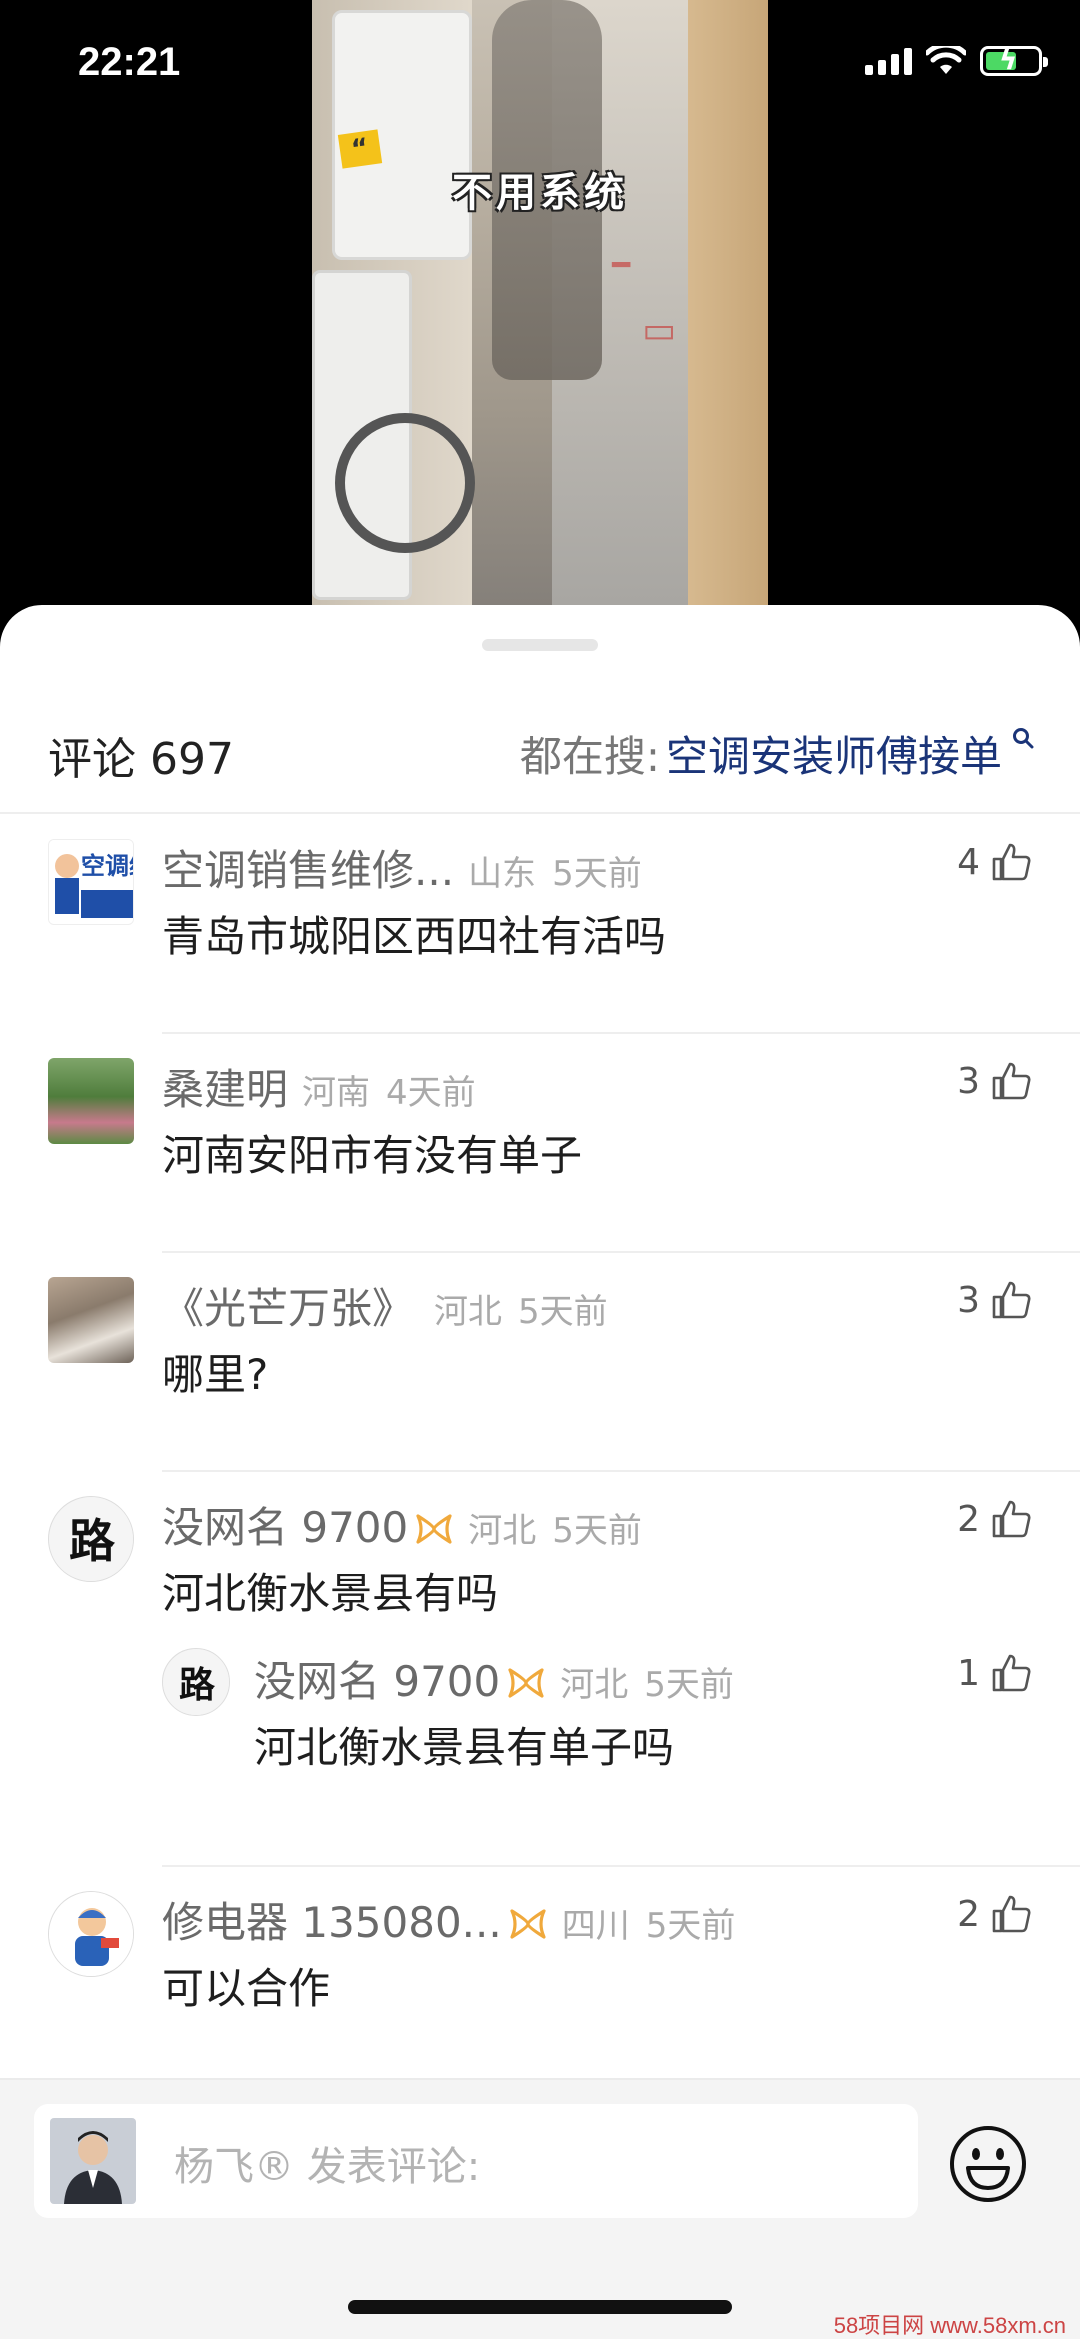 Image resolution: width=1080 pixels, height=2339 pixels. Describe the element at coordinates (377, 1678) in the screenshot. I see `reply-author: 没网名 9700` at that location.